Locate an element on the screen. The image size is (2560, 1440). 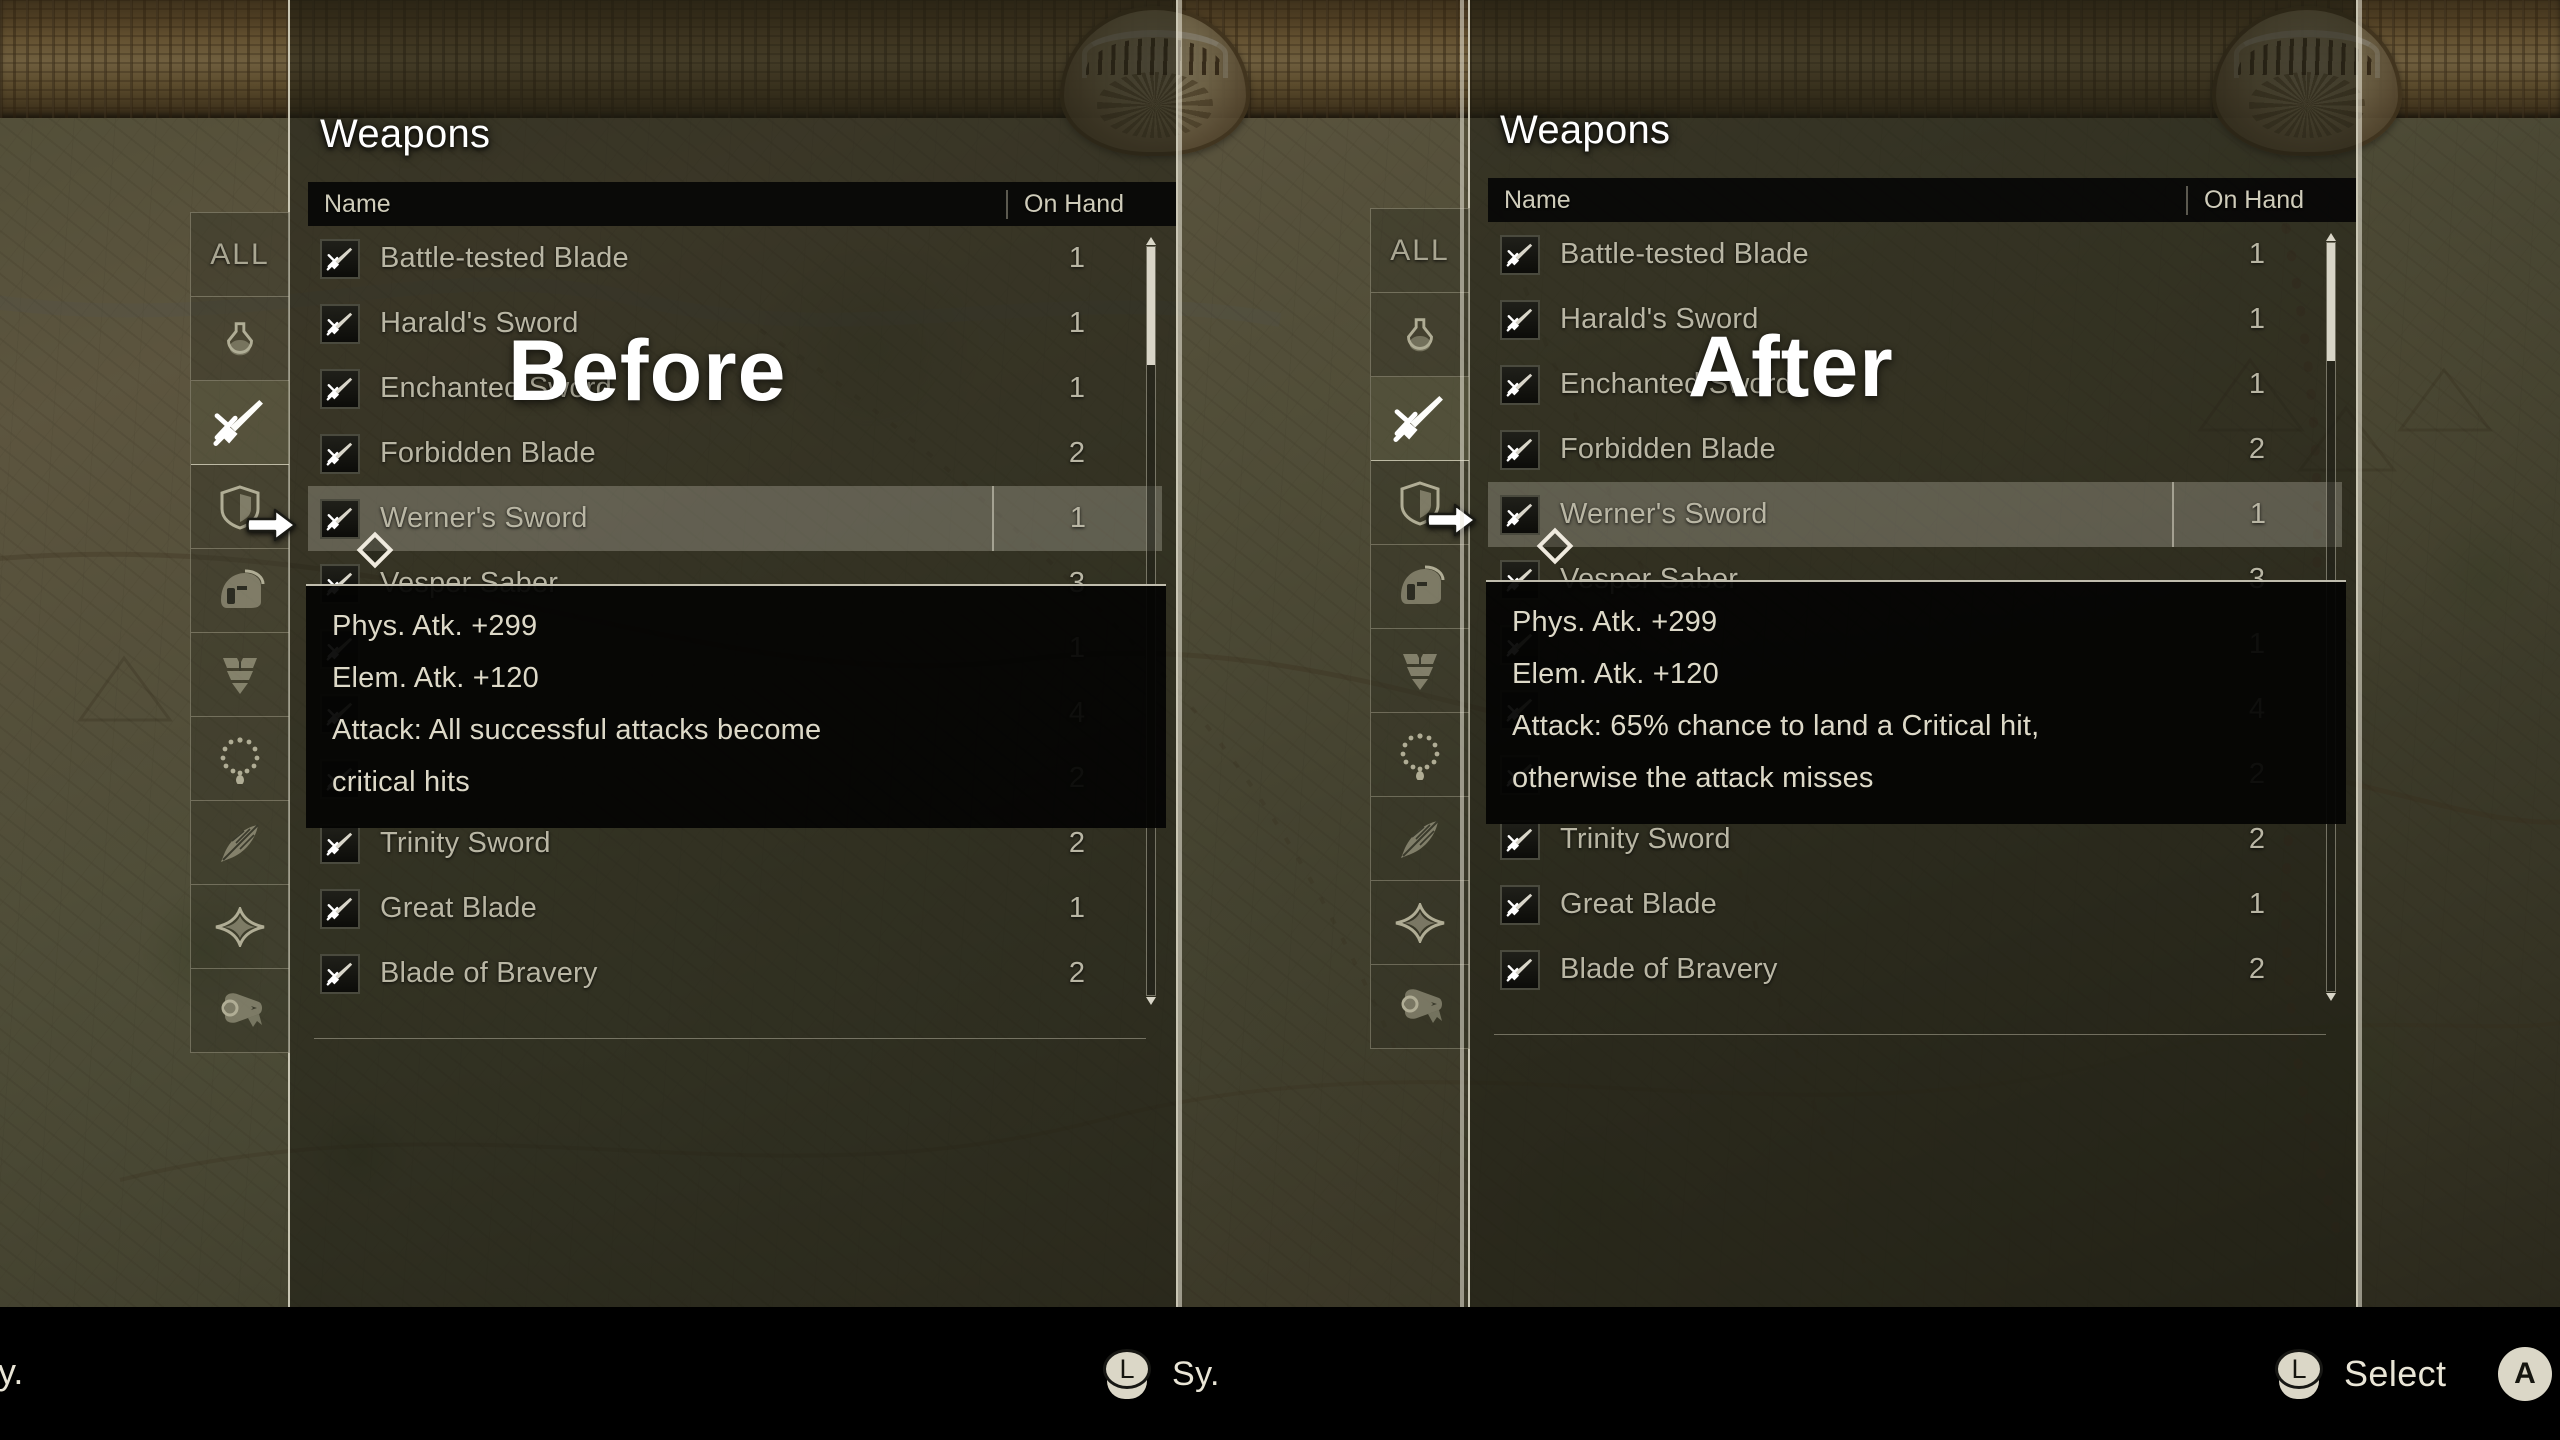
armor-icon is located at coordinates (240, 675).